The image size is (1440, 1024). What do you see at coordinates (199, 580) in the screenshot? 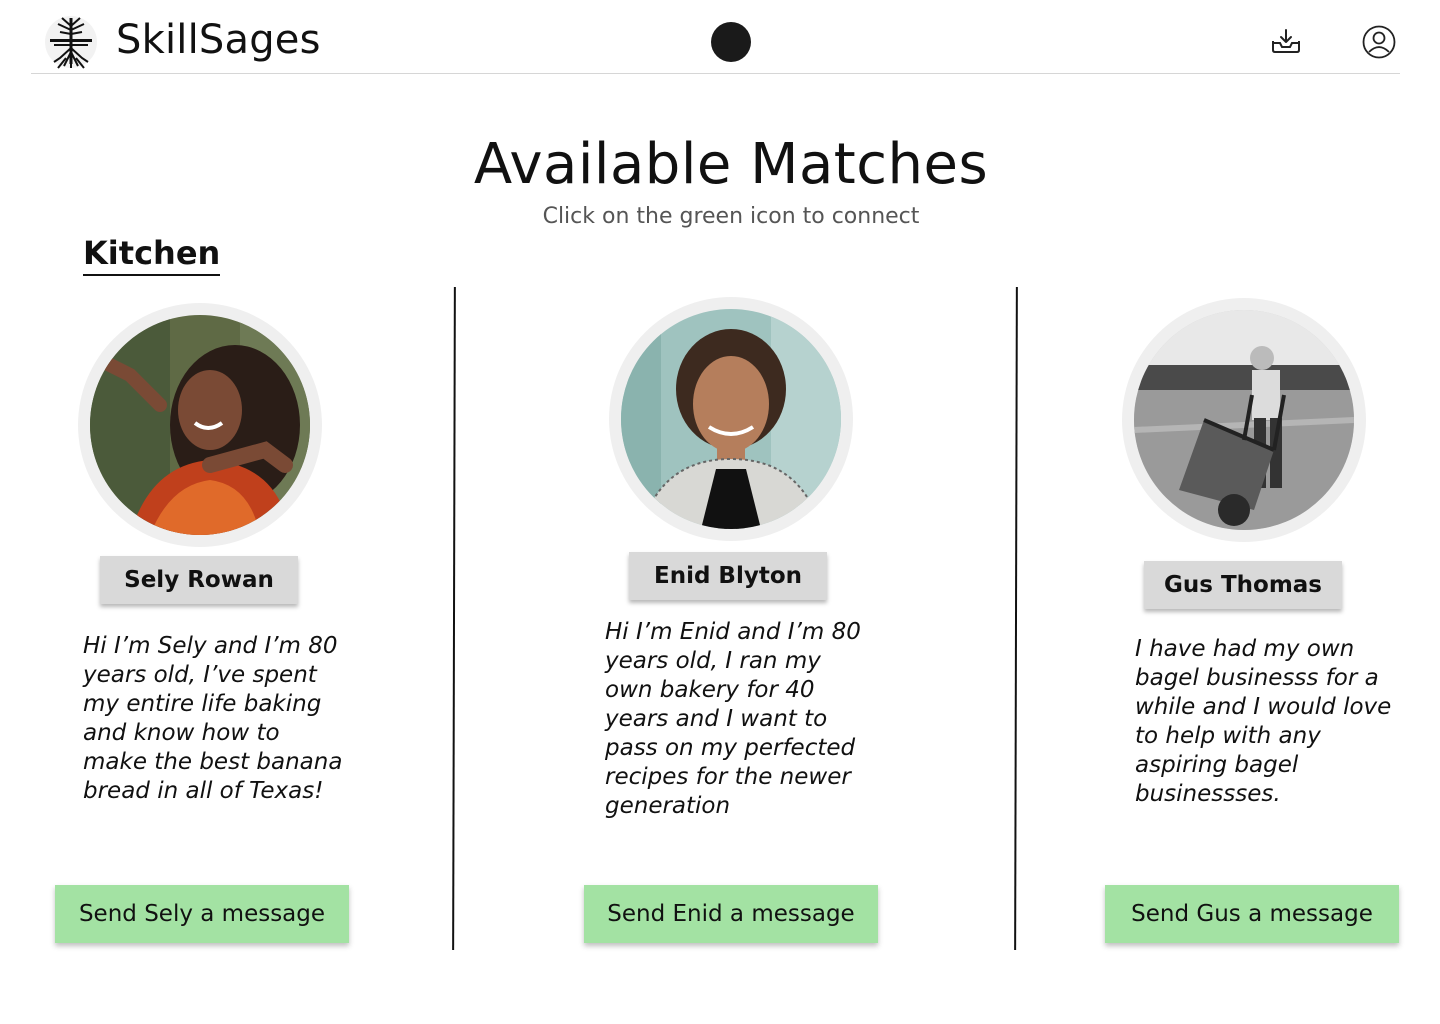
I see `match-name-button: Sely Rowan` at bounding box center [199, 580].